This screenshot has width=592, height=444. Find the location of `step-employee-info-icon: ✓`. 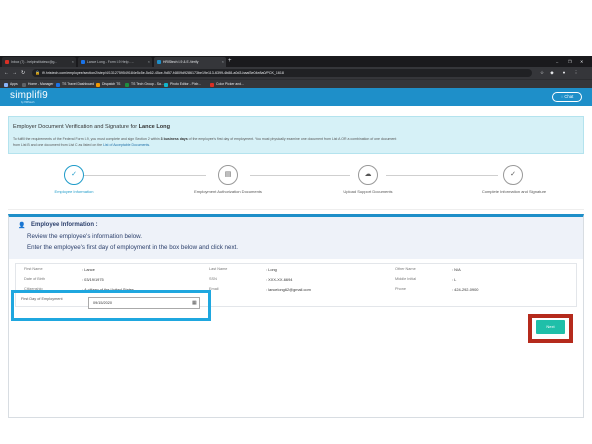

step-employee-info-icon: ✓ is located at coordinates (74, 175).